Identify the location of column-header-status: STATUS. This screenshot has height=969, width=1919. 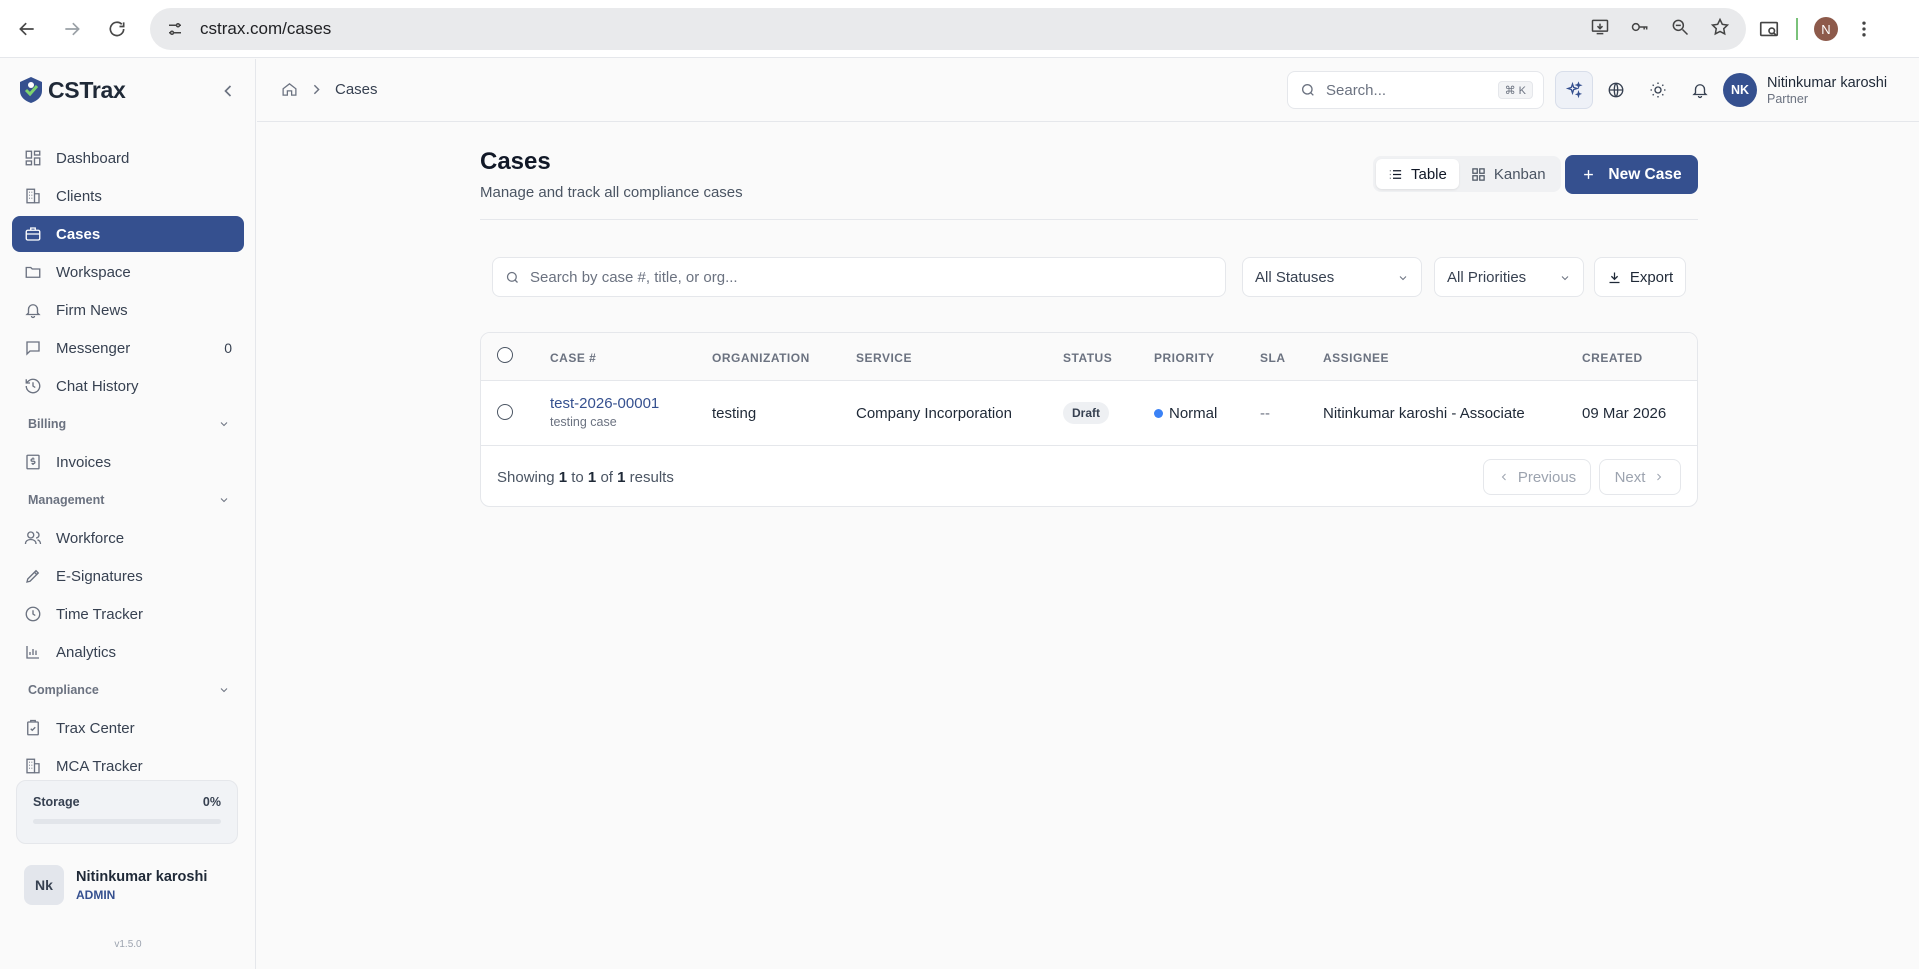
(1087, 358).